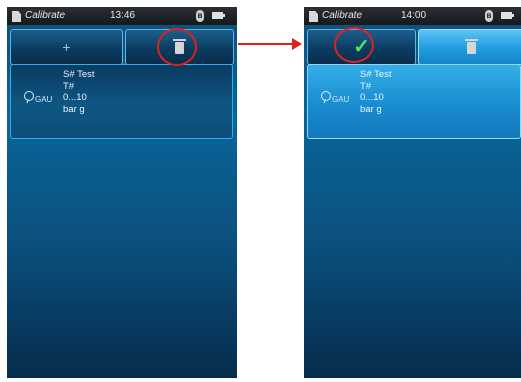 This screenshot has width=521, height=382. I want to click on status-bar: Calibrate 13:46 ʙ, so click(122, 16).